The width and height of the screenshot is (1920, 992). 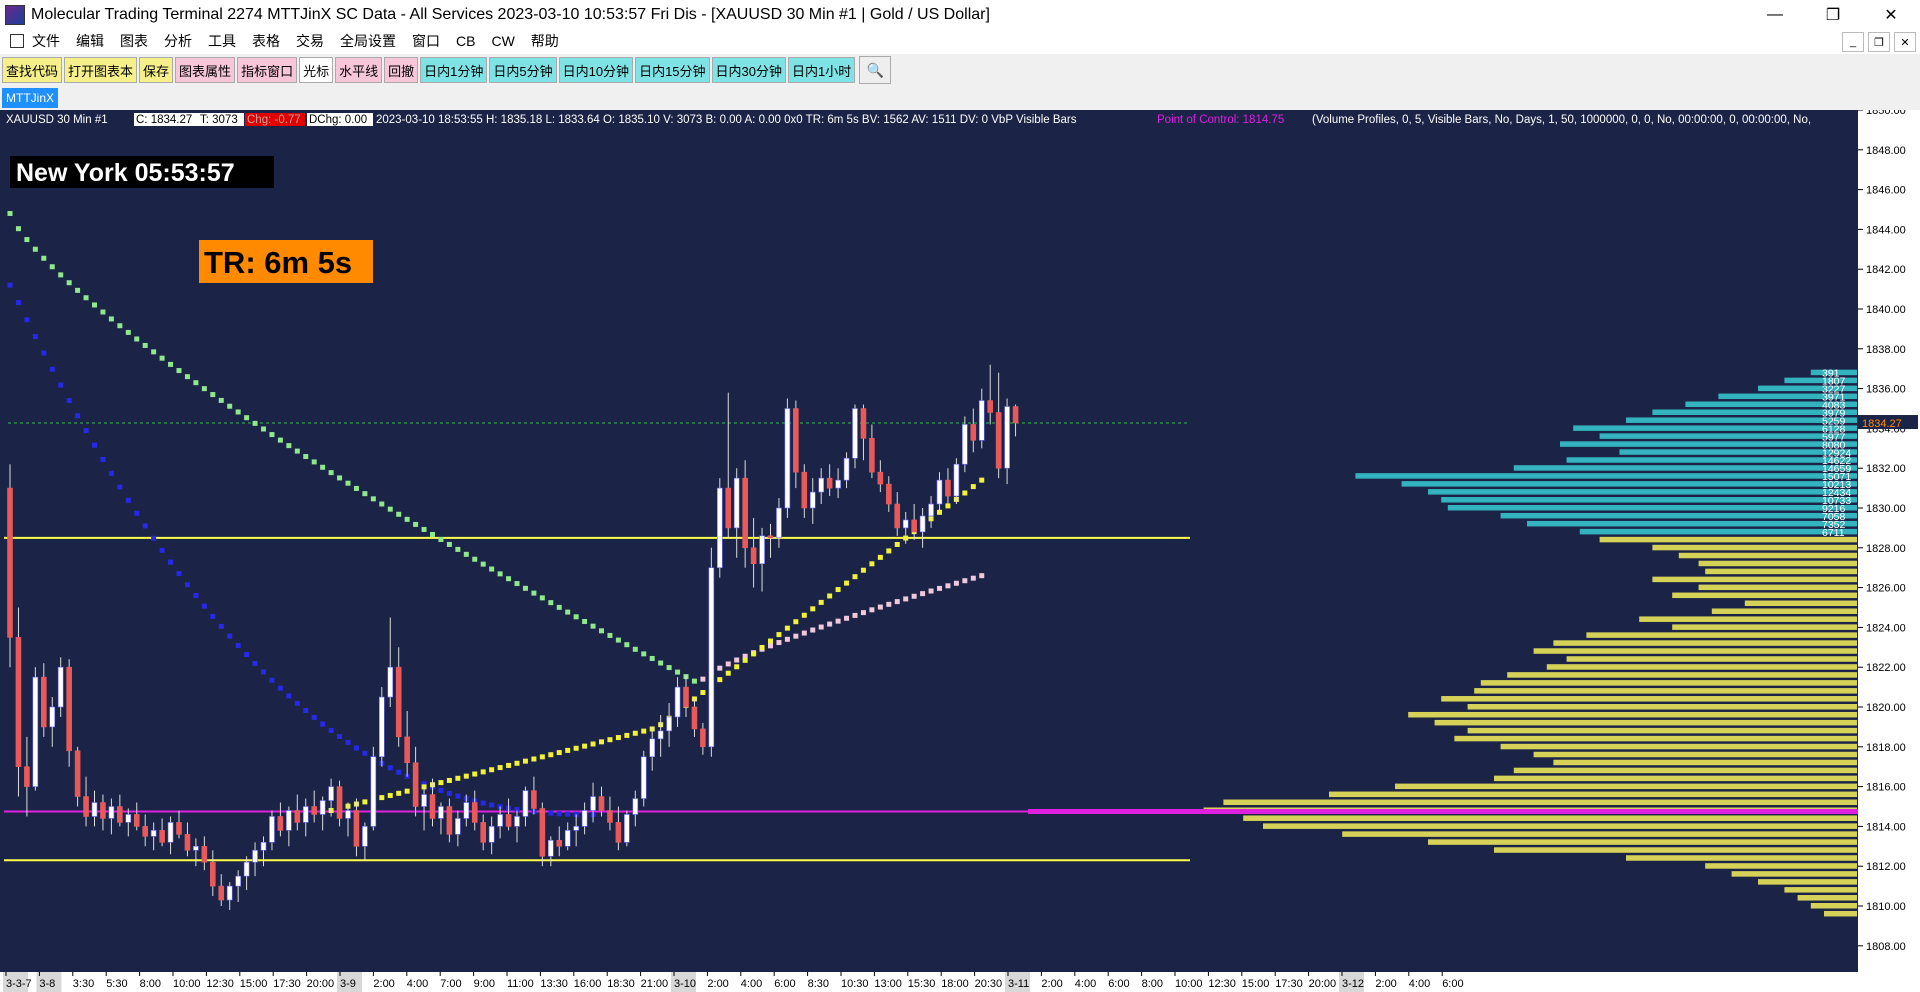 What do you see at coordinates (855, 984) in the screenshot?
I see `x-tick-label: 10:30` at bounding box center [855, 984].